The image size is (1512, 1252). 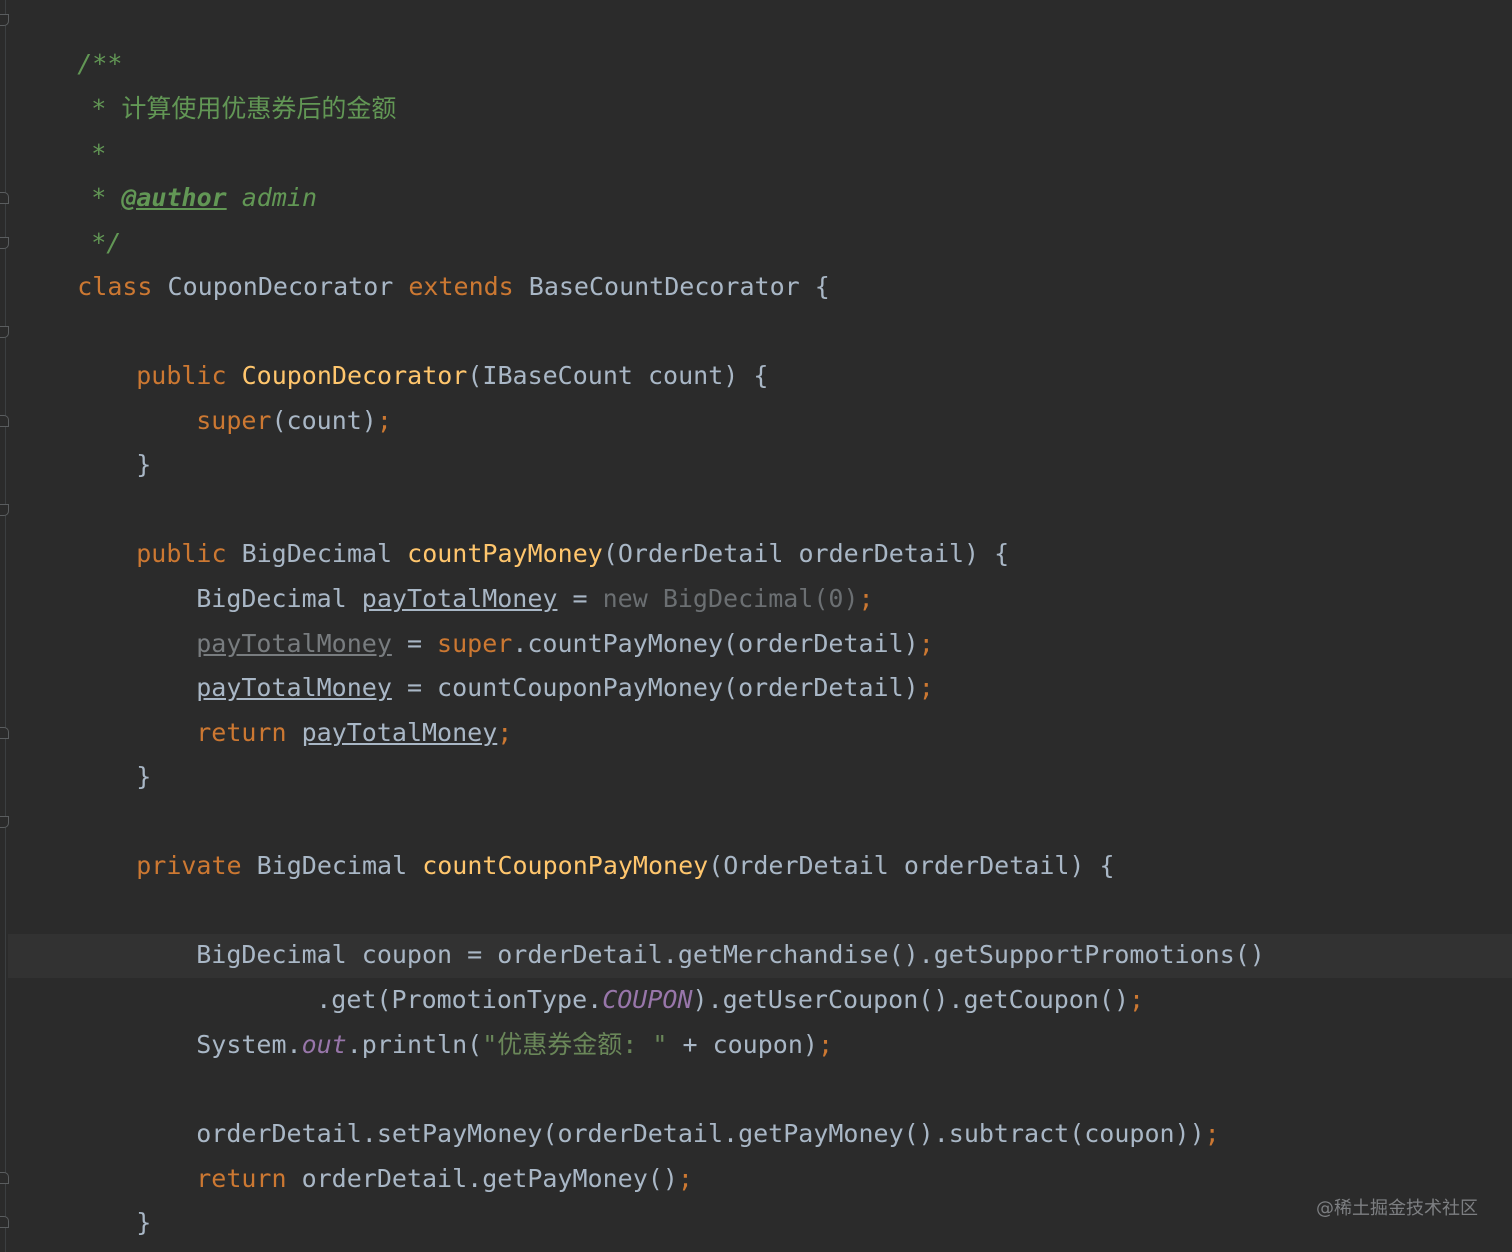 What do you see at coordinates (324, 707) in the screenshot?
I see `code-line: return payTotalMoney;` at bounding box center [324, 707].